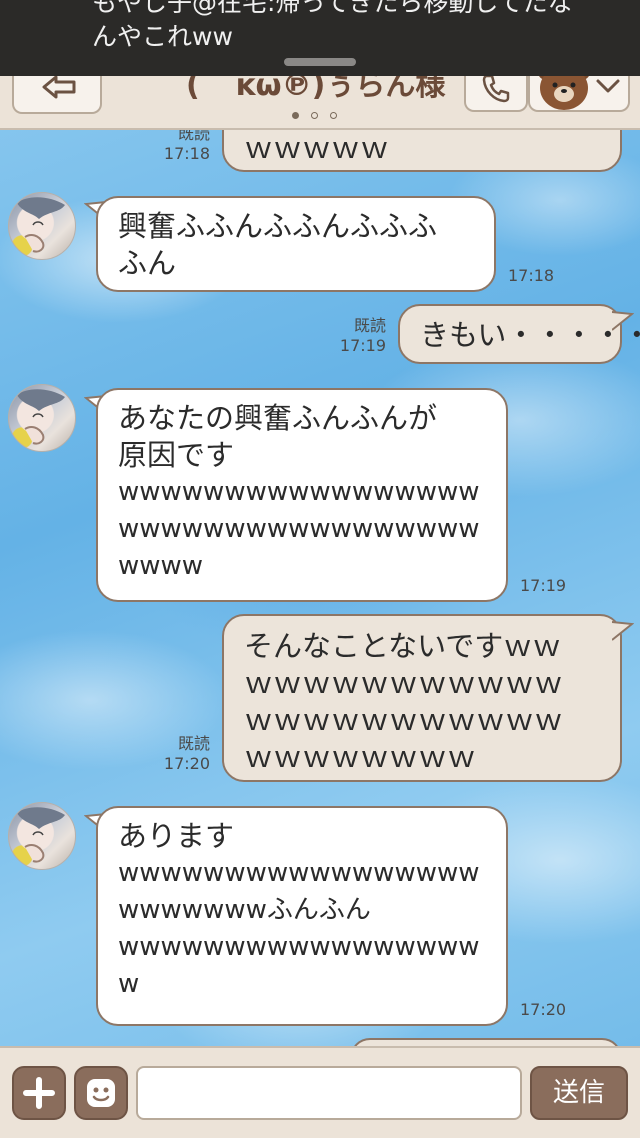  I want to click on message-text: 興奮ふふんふふんふふふ, so click(278, 226).